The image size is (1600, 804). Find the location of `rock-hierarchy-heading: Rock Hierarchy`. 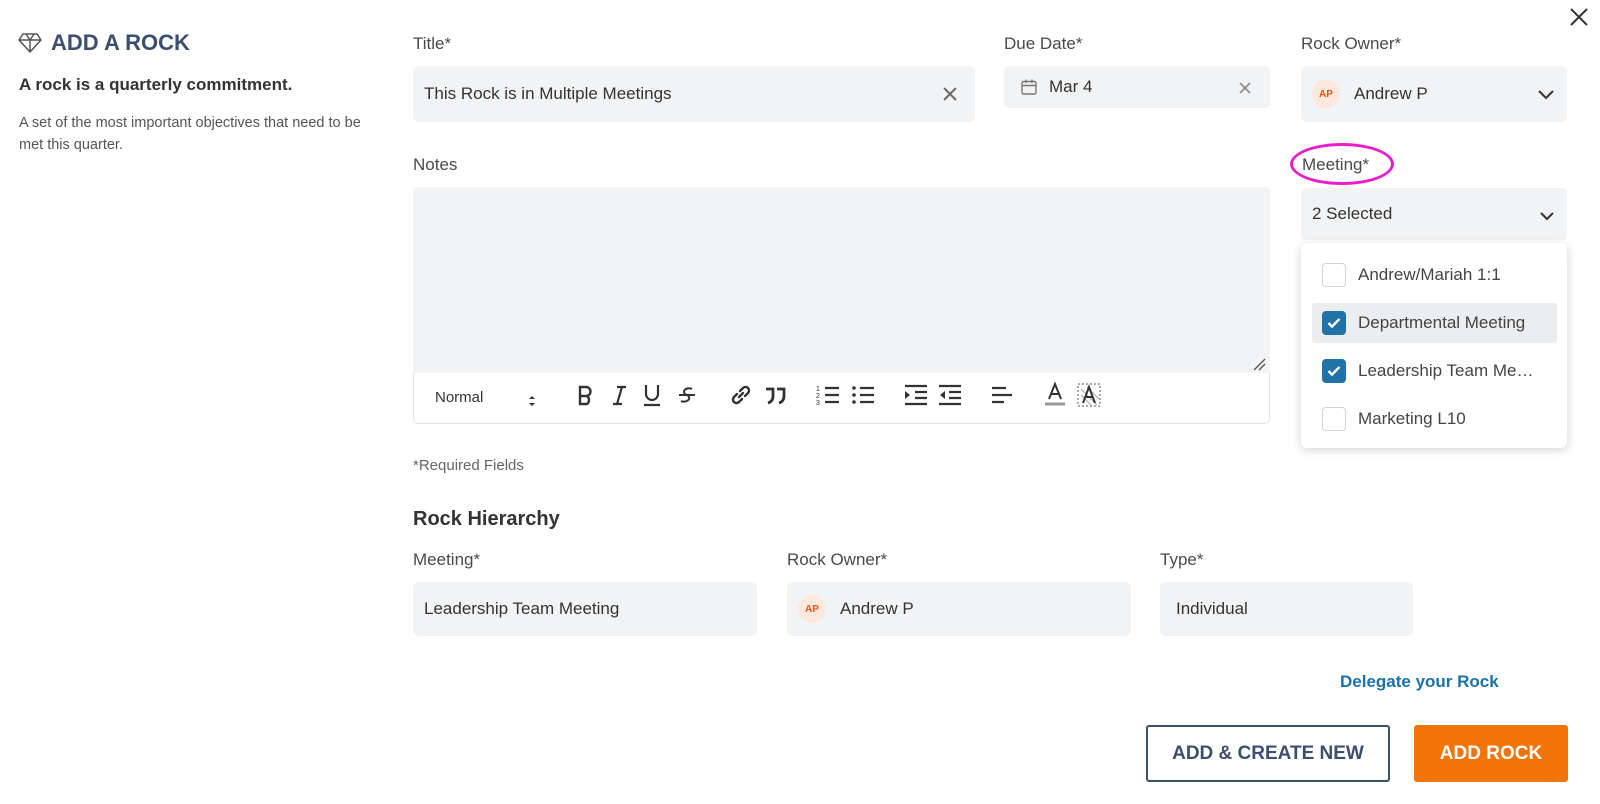

rock-hierarchy-heading: Rock Hierarchy is located at coordinates (486, 519).